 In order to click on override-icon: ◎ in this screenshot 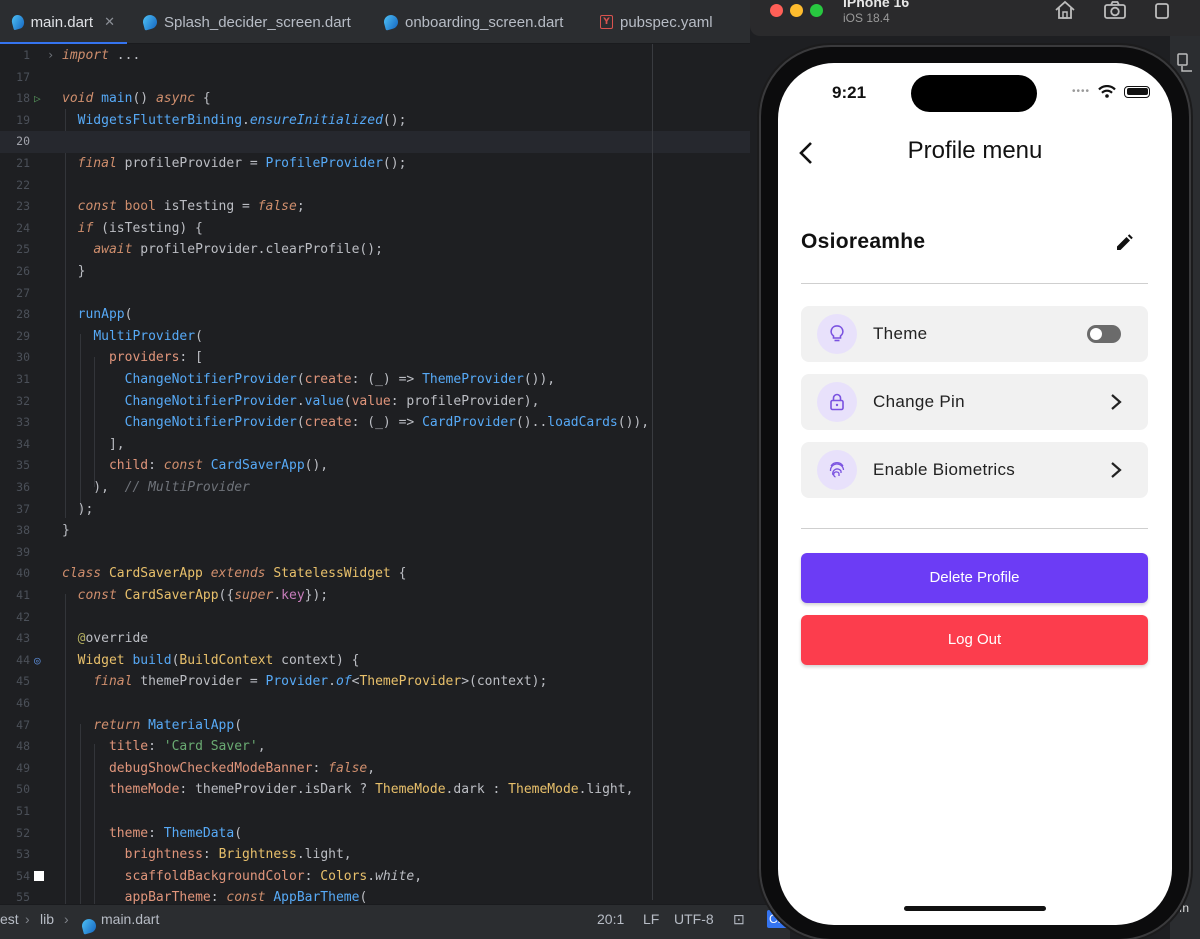, I will do `click(37, 661)`.